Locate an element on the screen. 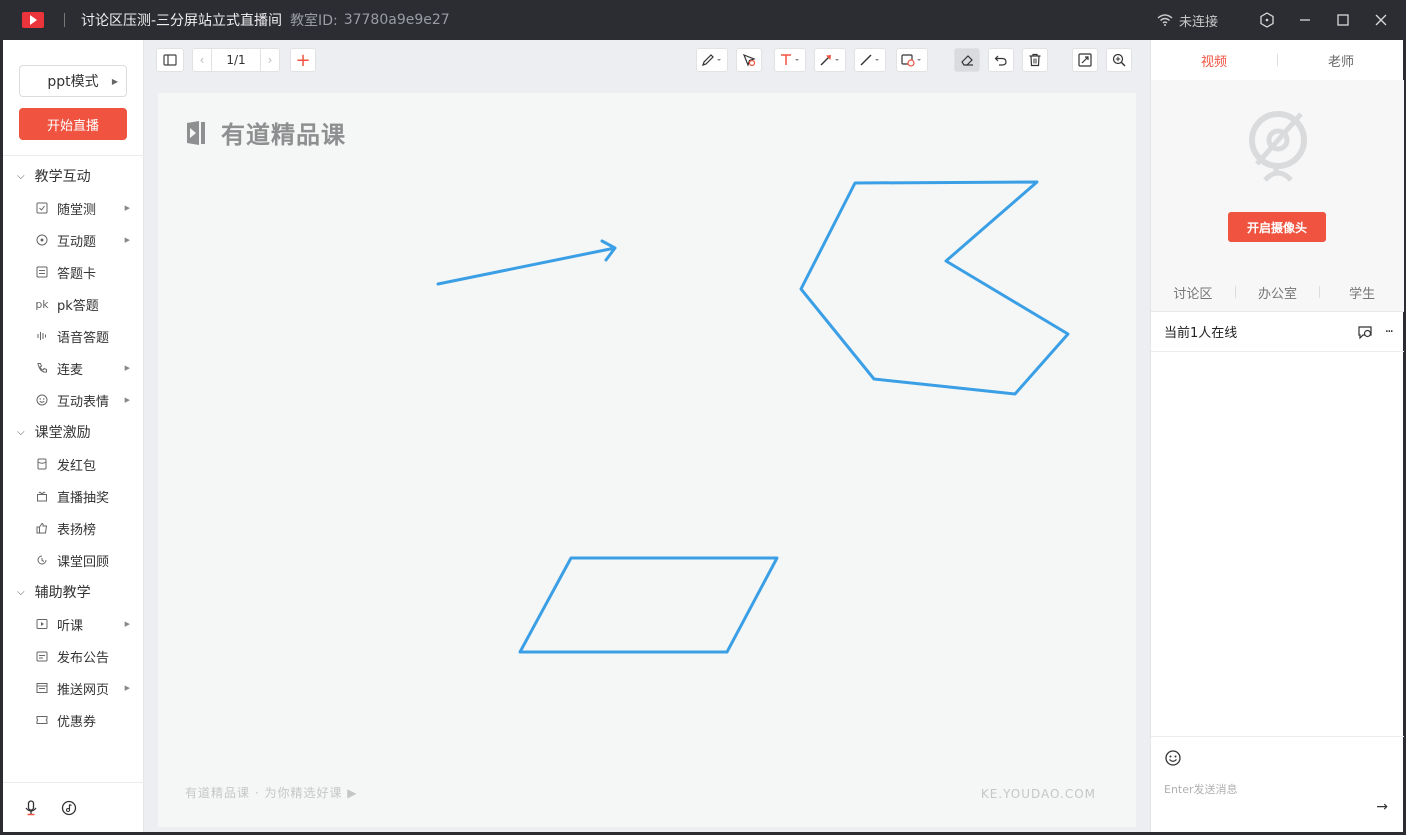 This screenshot has height=835, width=1406. pen-tool-button is located at coordinates (712, 60).